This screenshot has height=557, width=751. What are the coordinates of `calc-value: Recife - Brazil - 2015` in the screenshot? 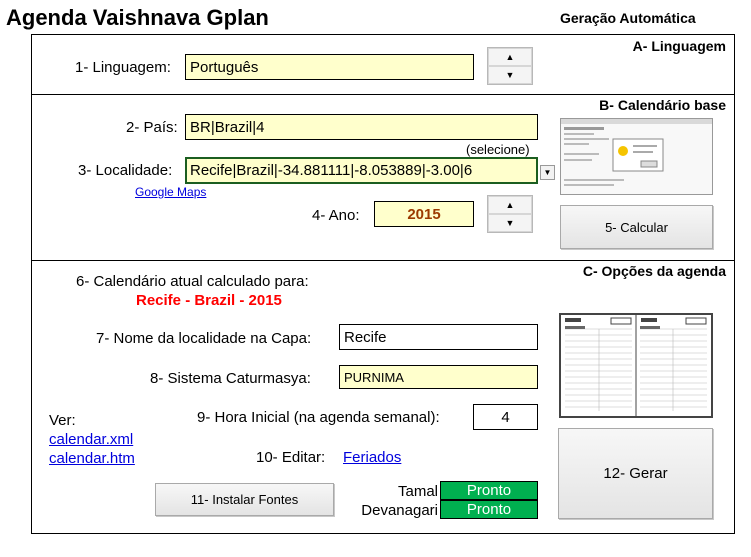 It's located at (209, 300).